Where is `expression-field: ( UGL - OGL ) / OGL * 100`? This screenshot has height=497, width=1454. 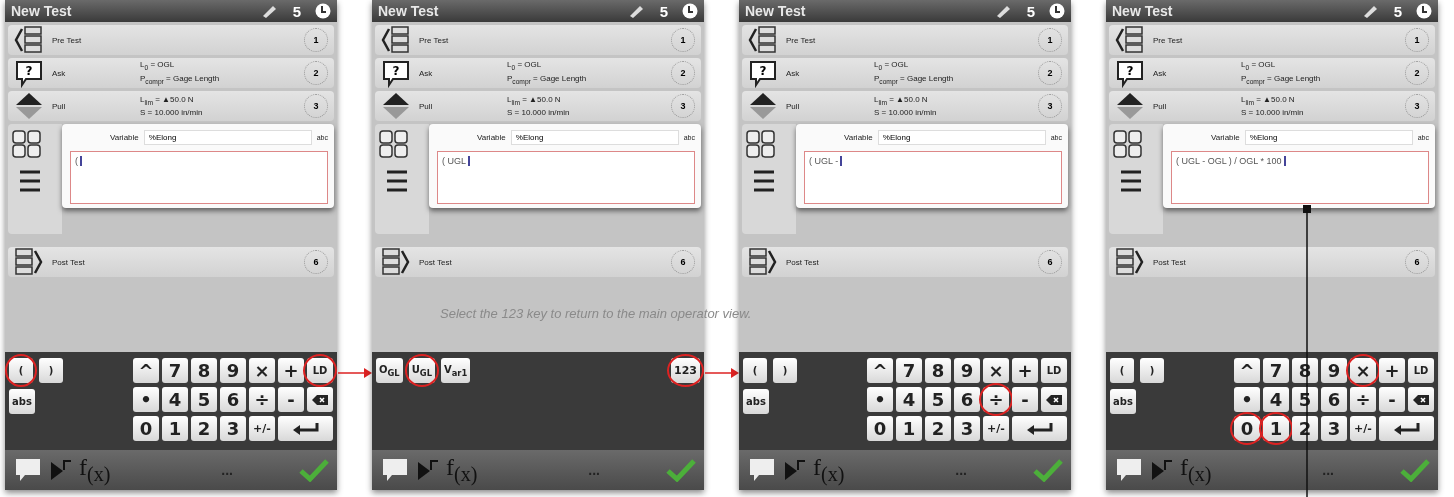
expression-field: ( UGL - OGL ) / OGL * 100 is located at coordinates (1300, 177).